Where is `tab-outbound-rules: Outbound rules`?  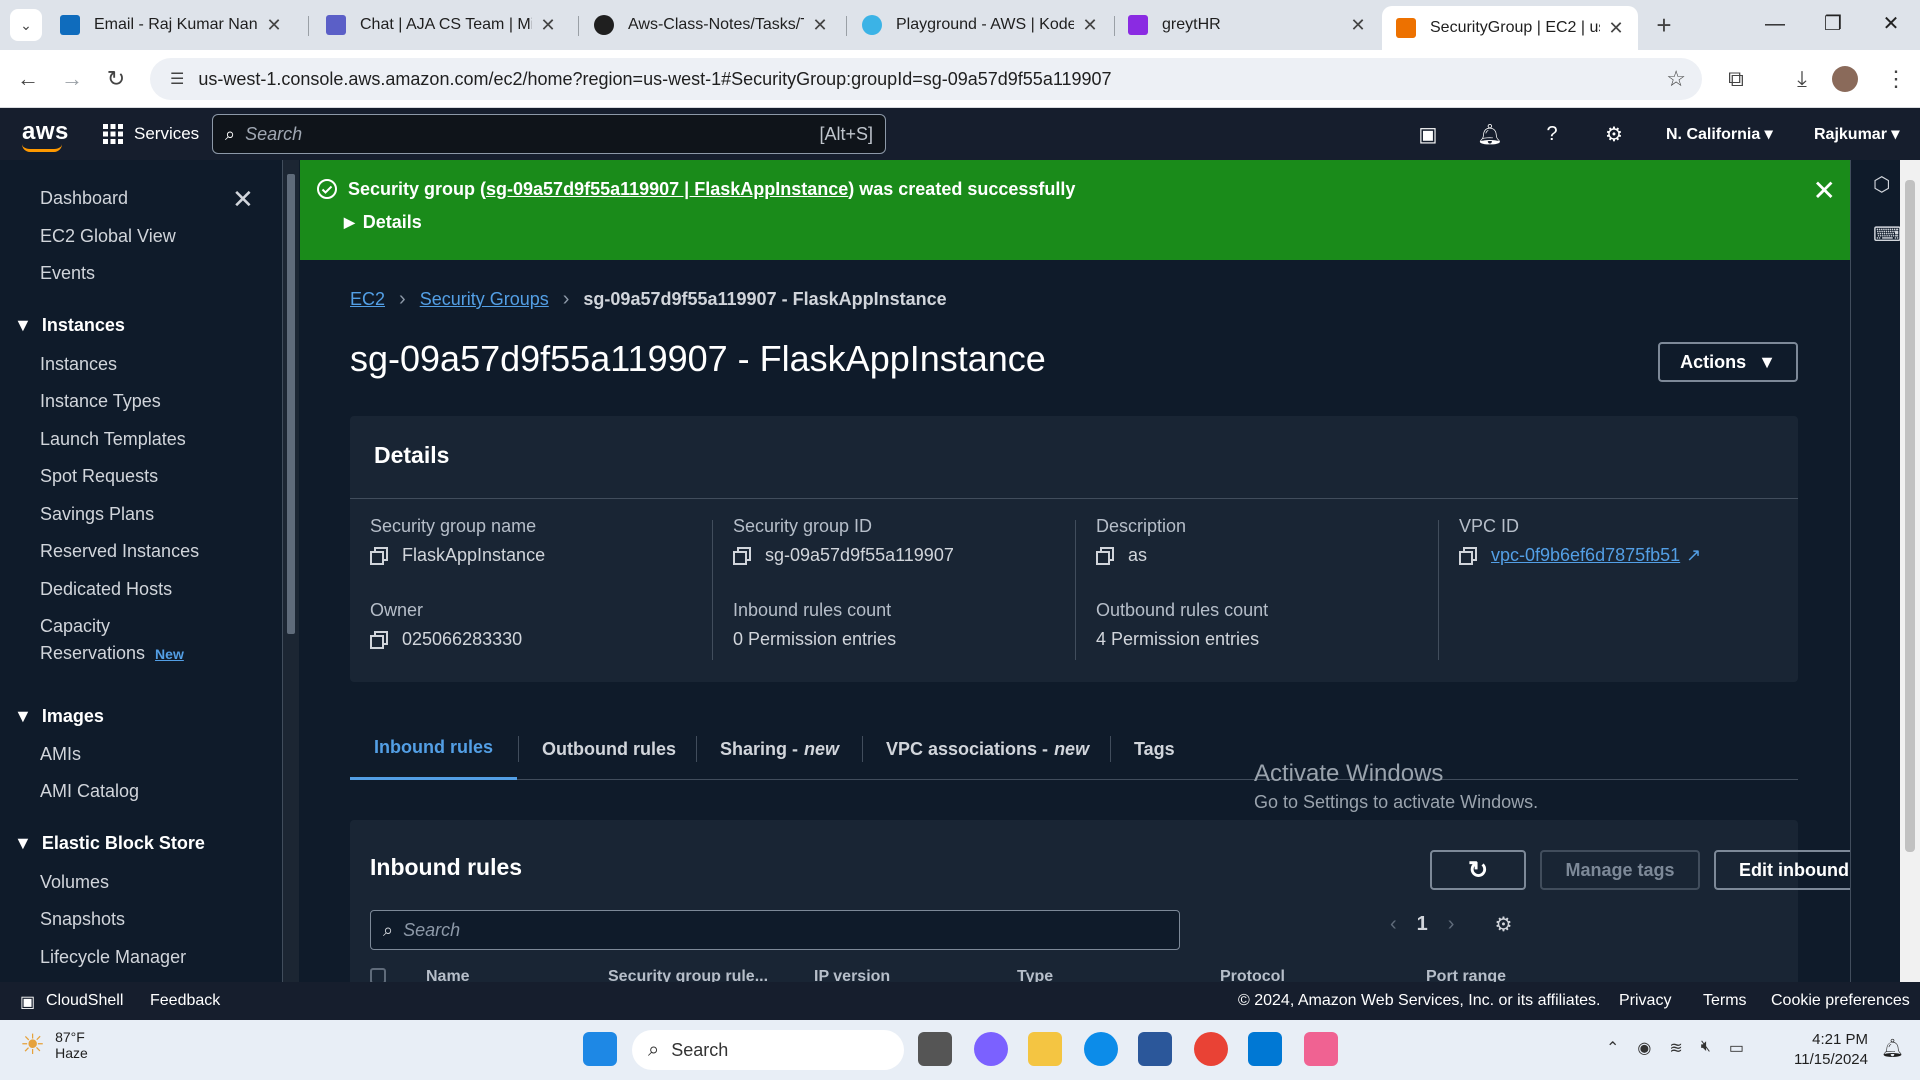 tab-outbound-rules: Outbound rules is located at coordinates (609, 749).